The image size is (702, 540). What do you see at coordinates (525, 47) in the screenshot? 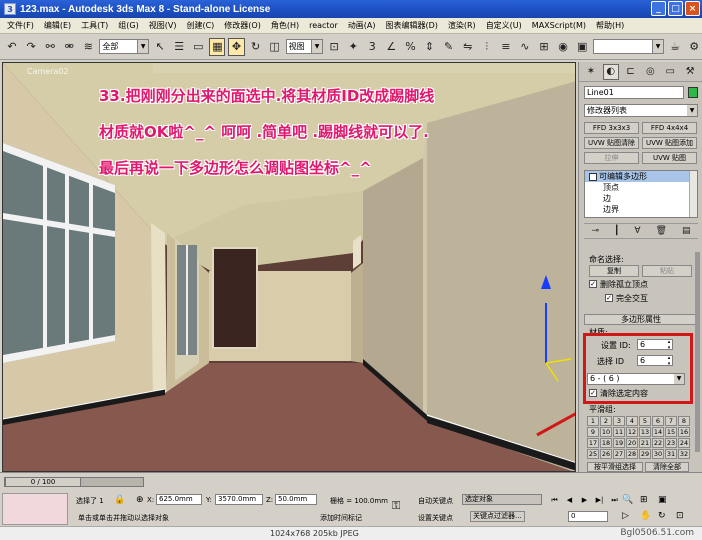
I see `curve-editor-icon: ∿` at bounding box center [525, 47].